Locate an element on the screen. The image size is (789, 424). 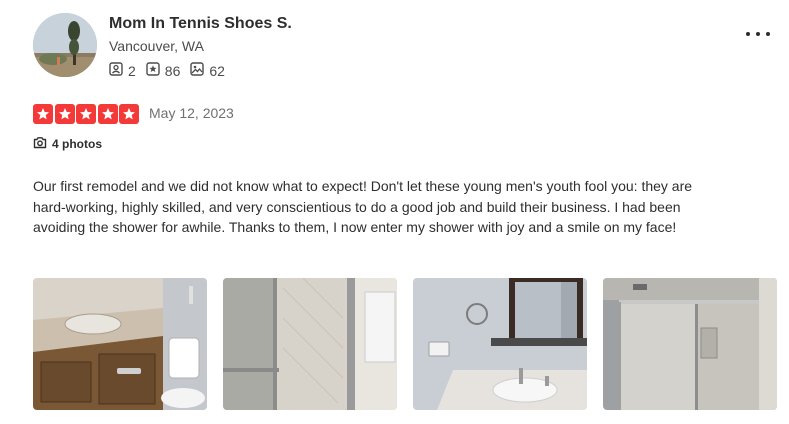
photos-stat: 62 is located at coordinates (207, 70).